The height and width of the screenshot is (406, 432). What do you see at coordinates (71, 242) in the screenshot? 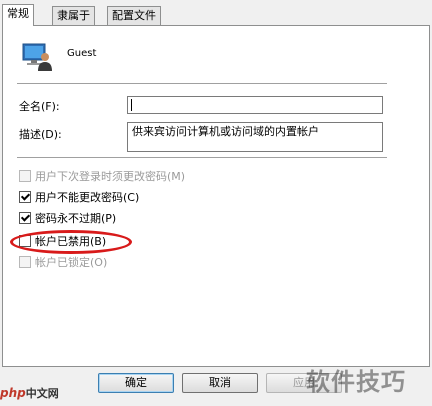
I see `highlight-circle` at bounding box center [71, 242].